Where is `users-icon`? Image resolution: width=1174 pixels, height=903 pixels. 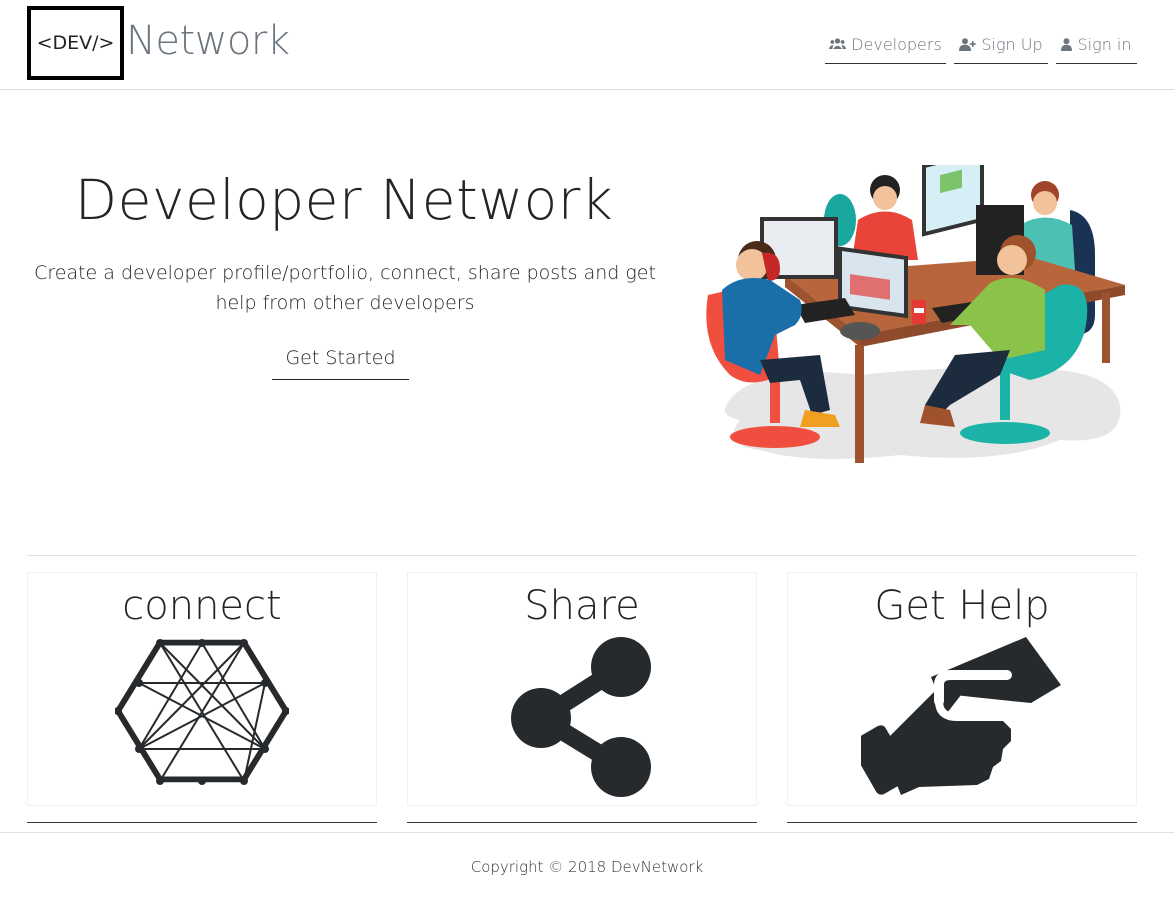 users-icon is located at coordinates (838, 44).